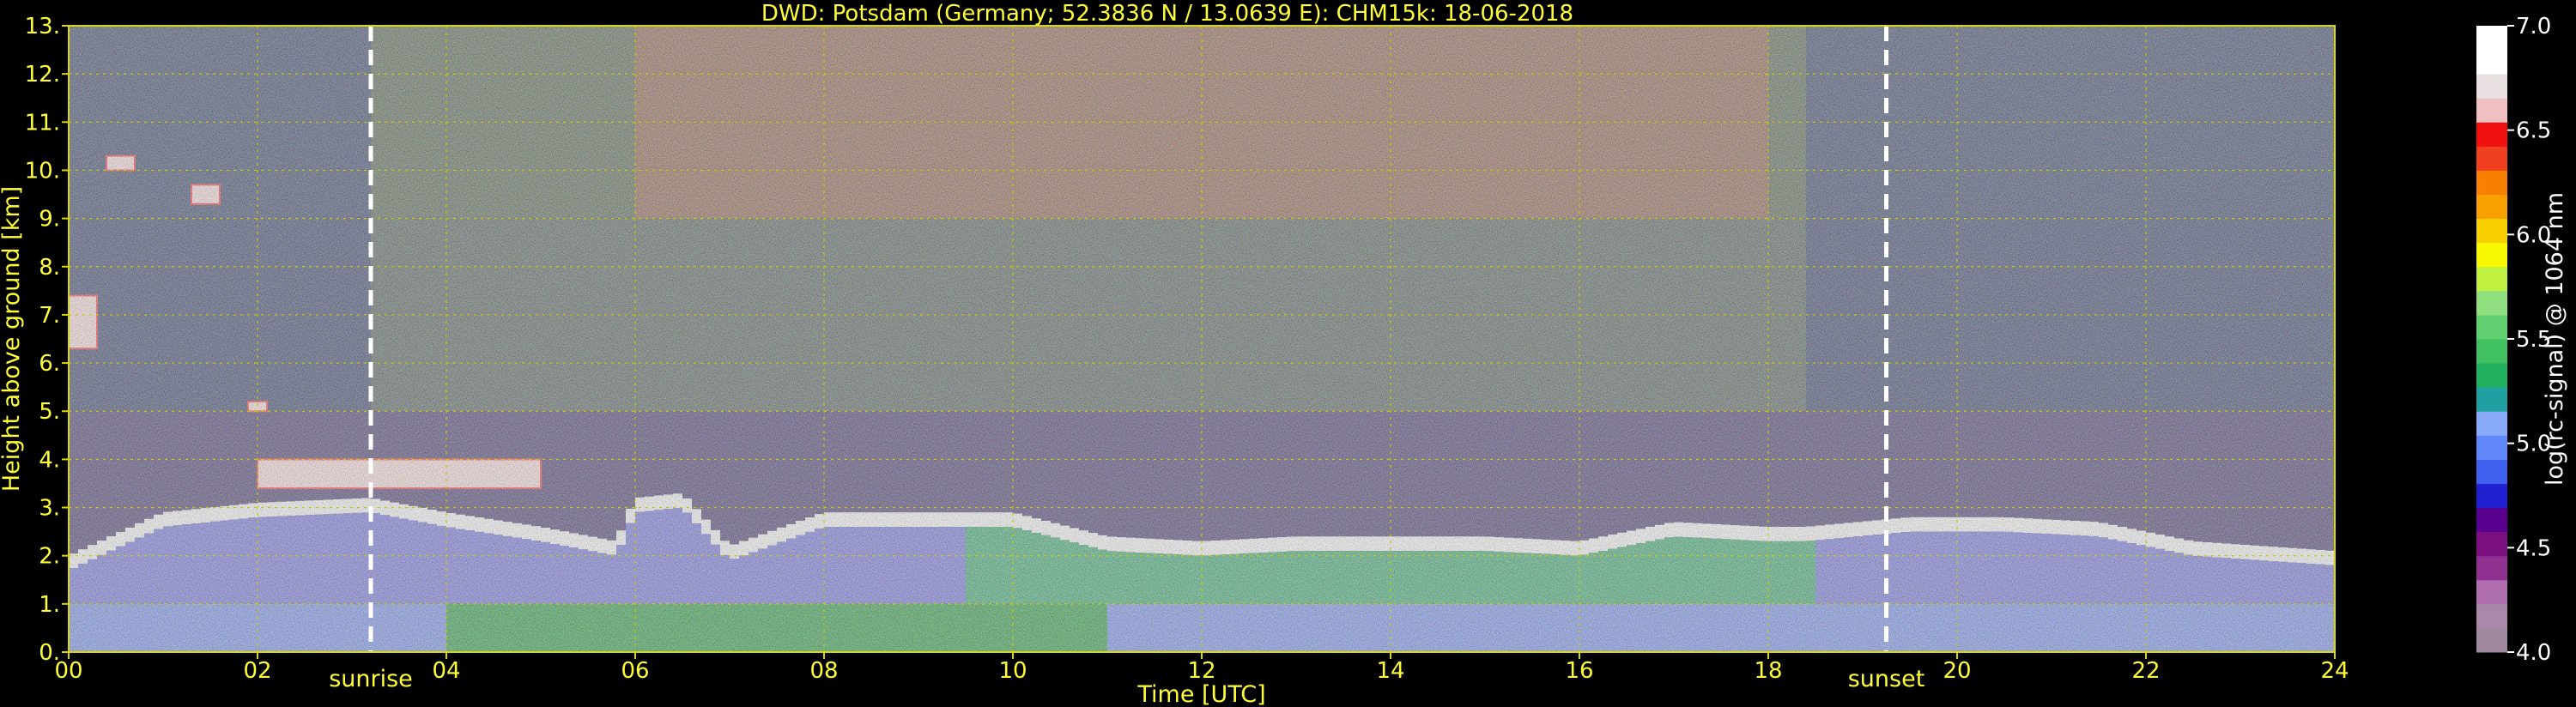  Describe the element at coordinates (1886, 679) in the screenshot. I see `sun-event-label: sunset` at that location.